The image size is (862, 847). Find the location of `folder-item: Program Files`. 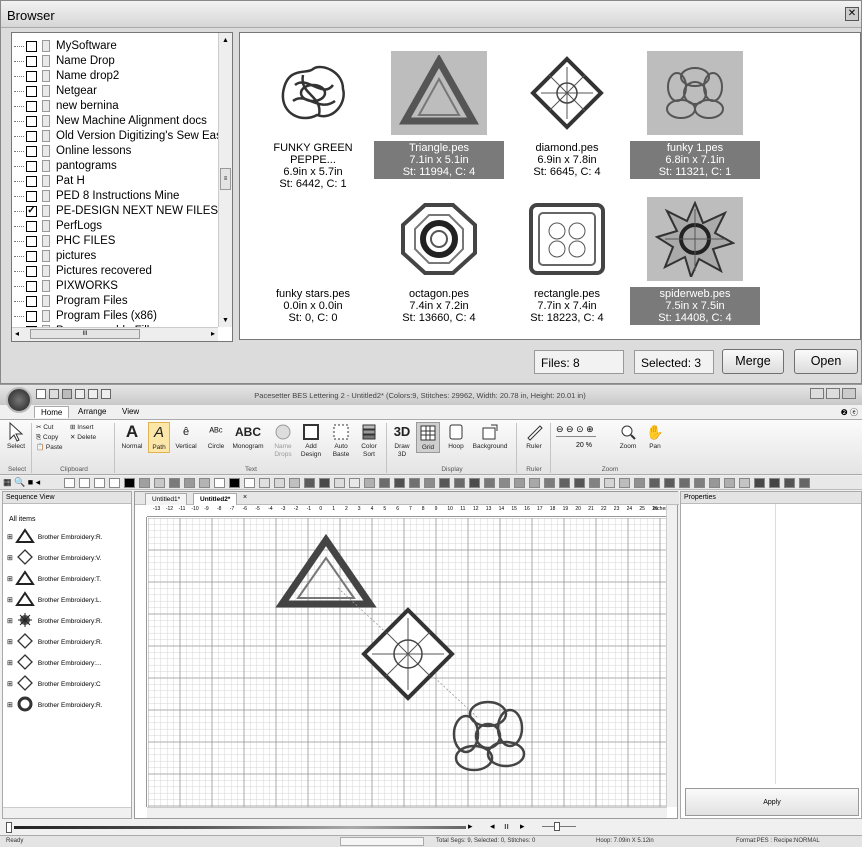

folder-item: Program Files is located at coordinates (71, 301).